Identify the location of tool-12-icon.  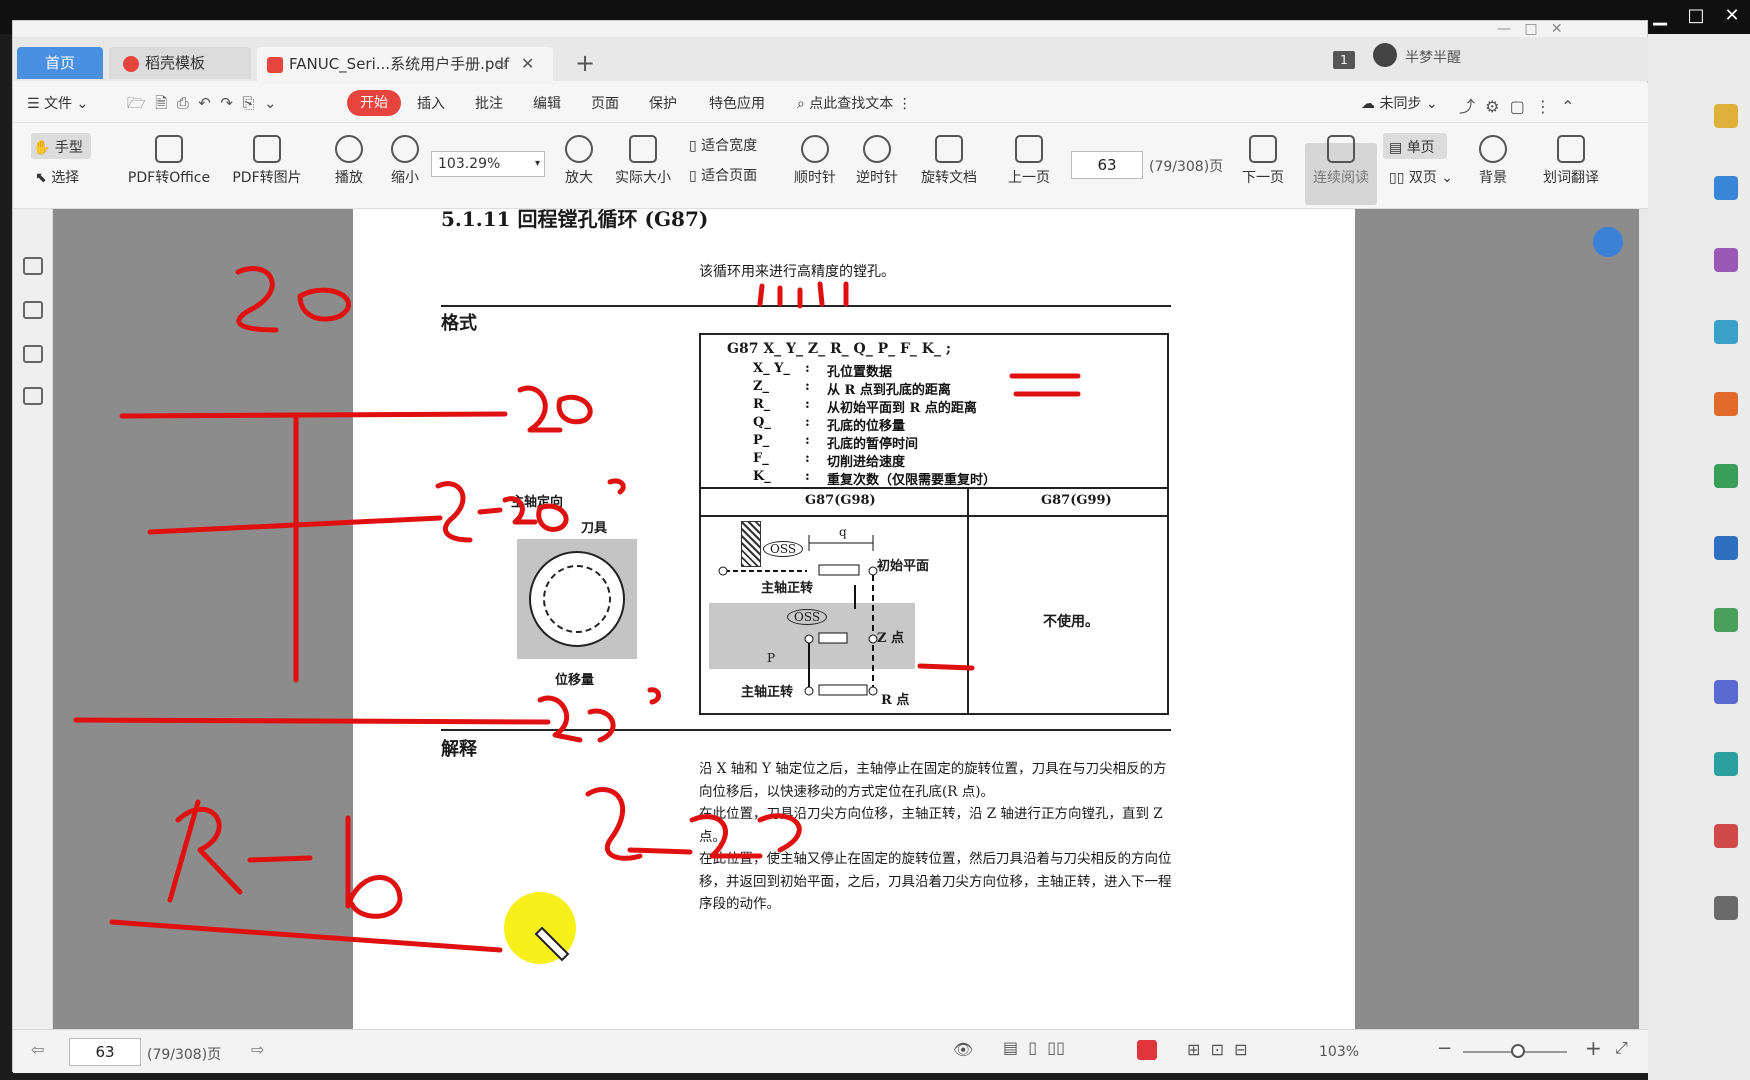
(1726, 908).